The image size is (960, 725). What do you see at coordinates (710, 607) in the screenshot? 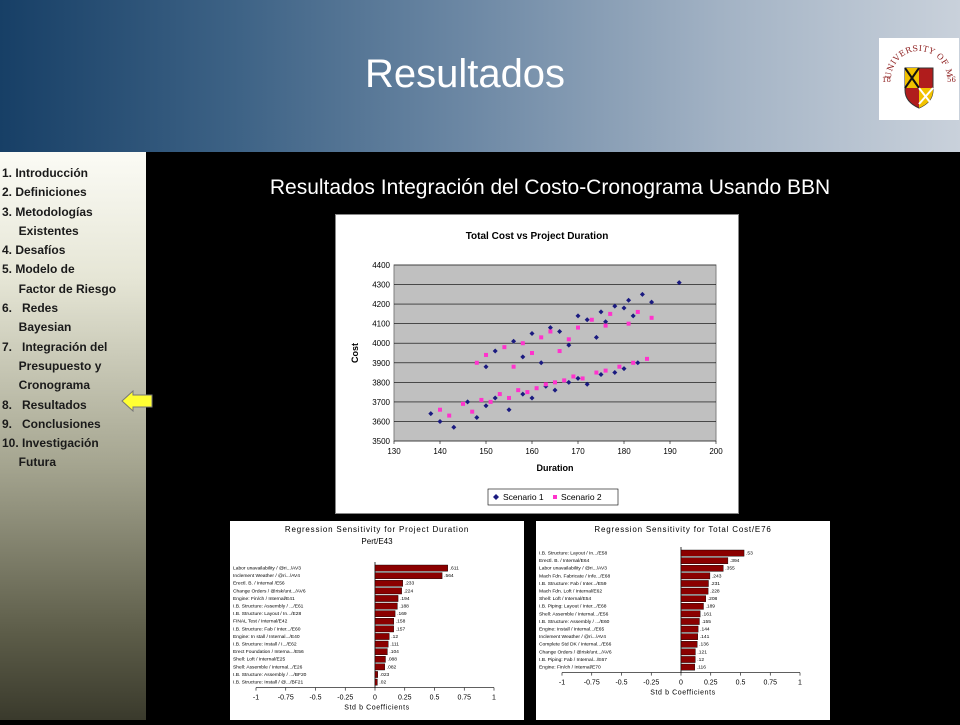
I see `coefficient-value-label: .189` at bounding box center [710, 607].